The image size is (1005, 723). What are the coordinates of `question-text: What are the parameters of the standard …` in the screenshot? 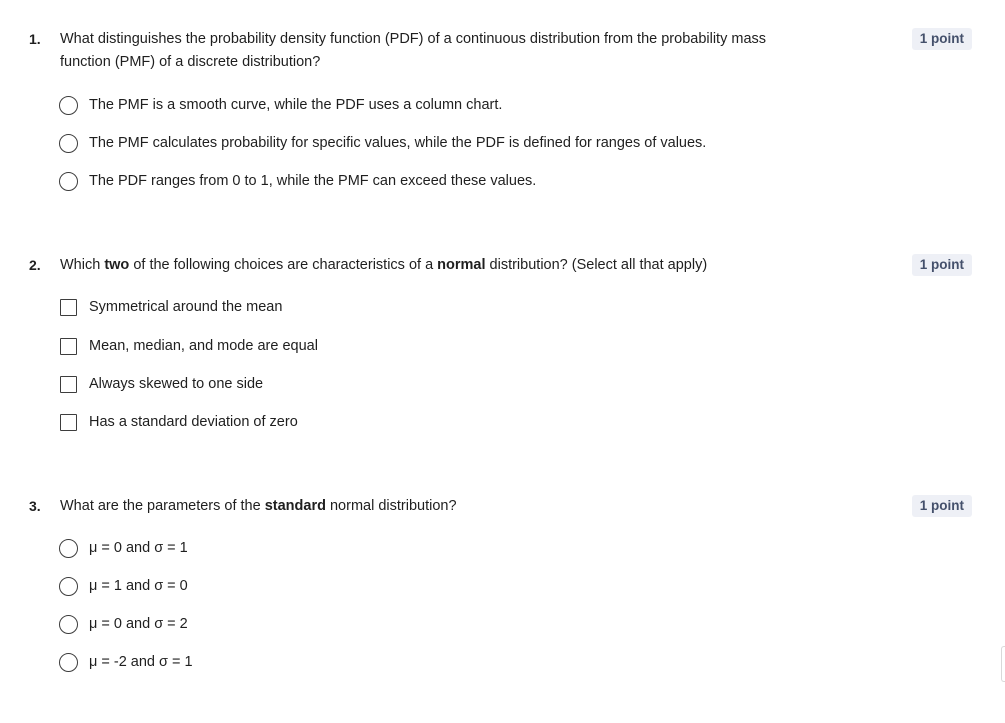 It's located at (440, 506).